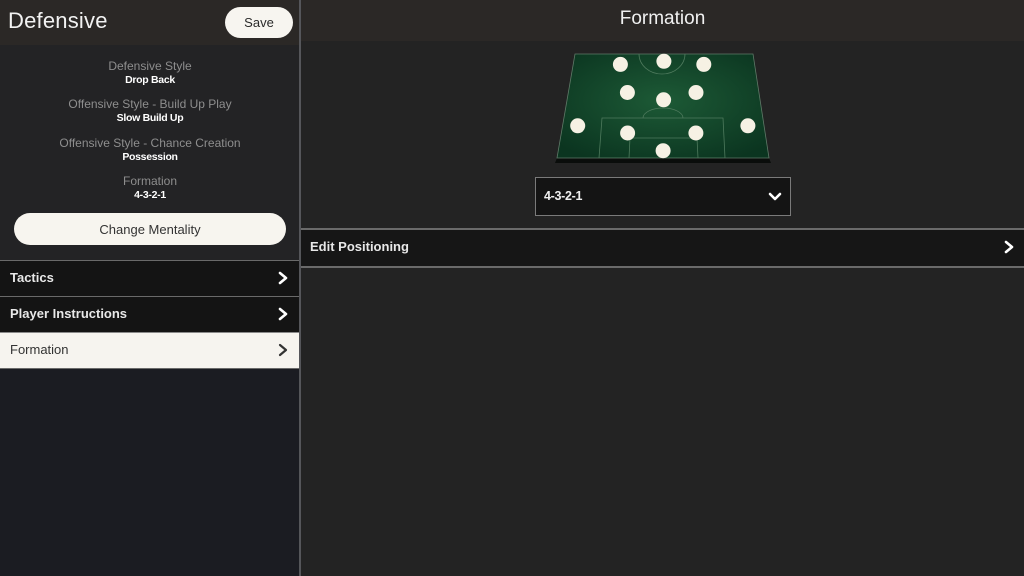 This screenshot has height=576, width=1024. Describe the element at coordinates (150, 195) in the screenshot. I see `summary-value: 4-3-2-1` at that location.